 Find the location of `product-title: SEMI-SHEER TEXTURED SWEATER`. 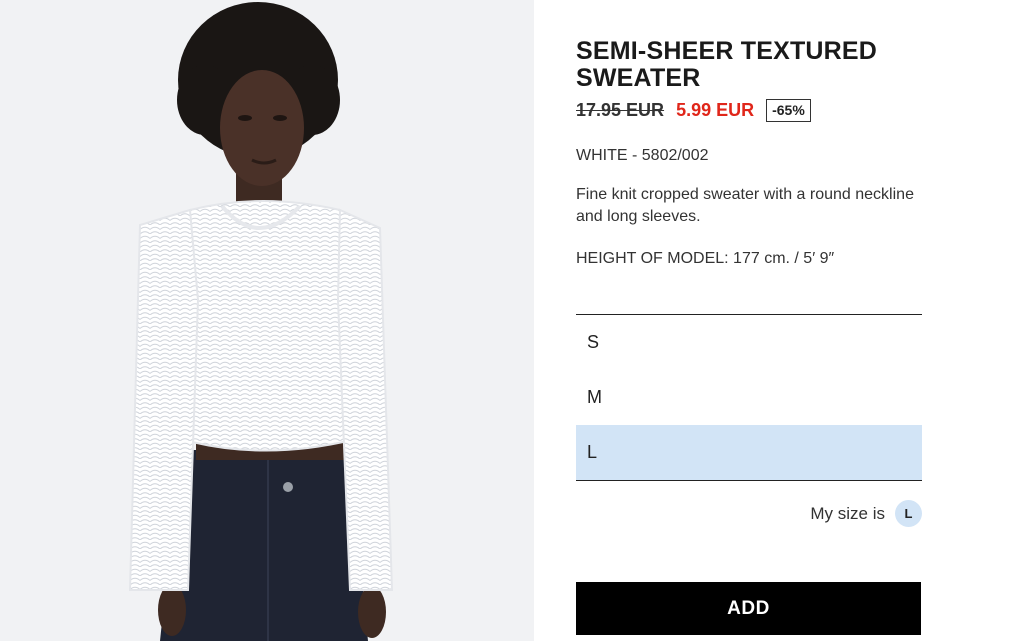

product-title: SEMI-SHEER TEXTURED SWEATER is located at coordinates (727, 64).